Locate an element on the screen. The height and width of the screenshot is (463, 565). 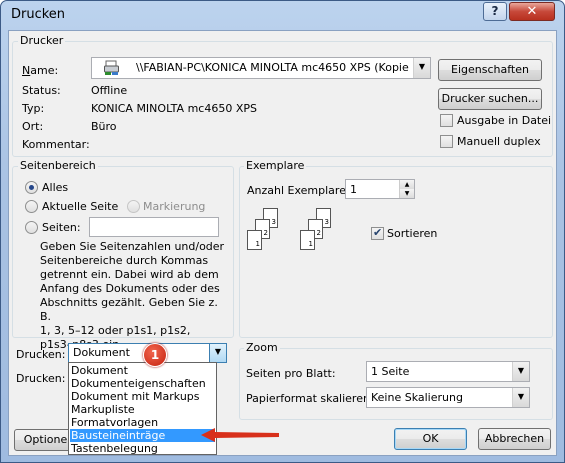
ok-button: OK is located at coordinates (430, 439).